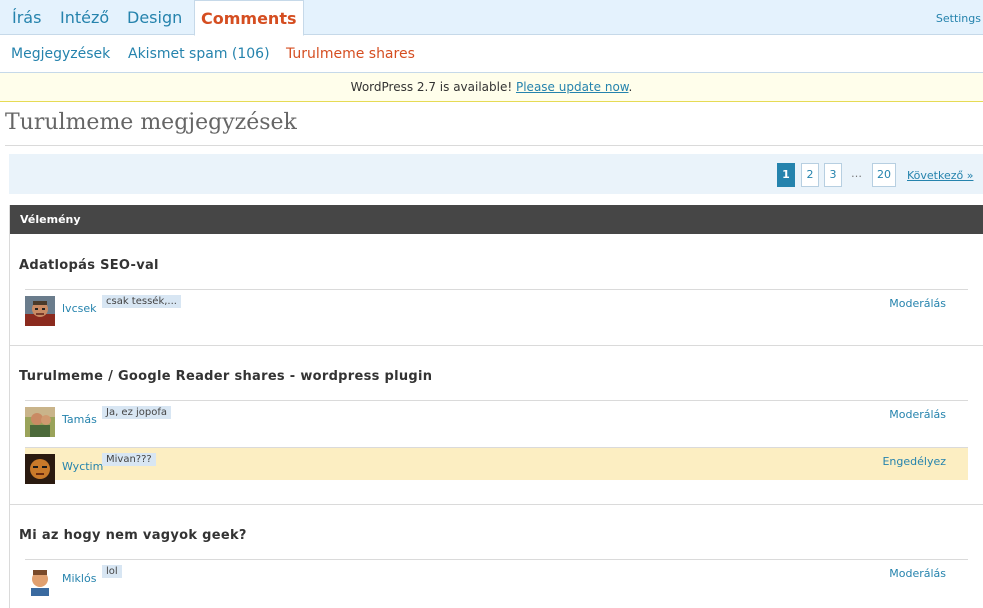 This screenshot has width=983, height=608. Describe the element at coordinates (786, 175) in the screenshot. I see `page-1: 1` at that location.